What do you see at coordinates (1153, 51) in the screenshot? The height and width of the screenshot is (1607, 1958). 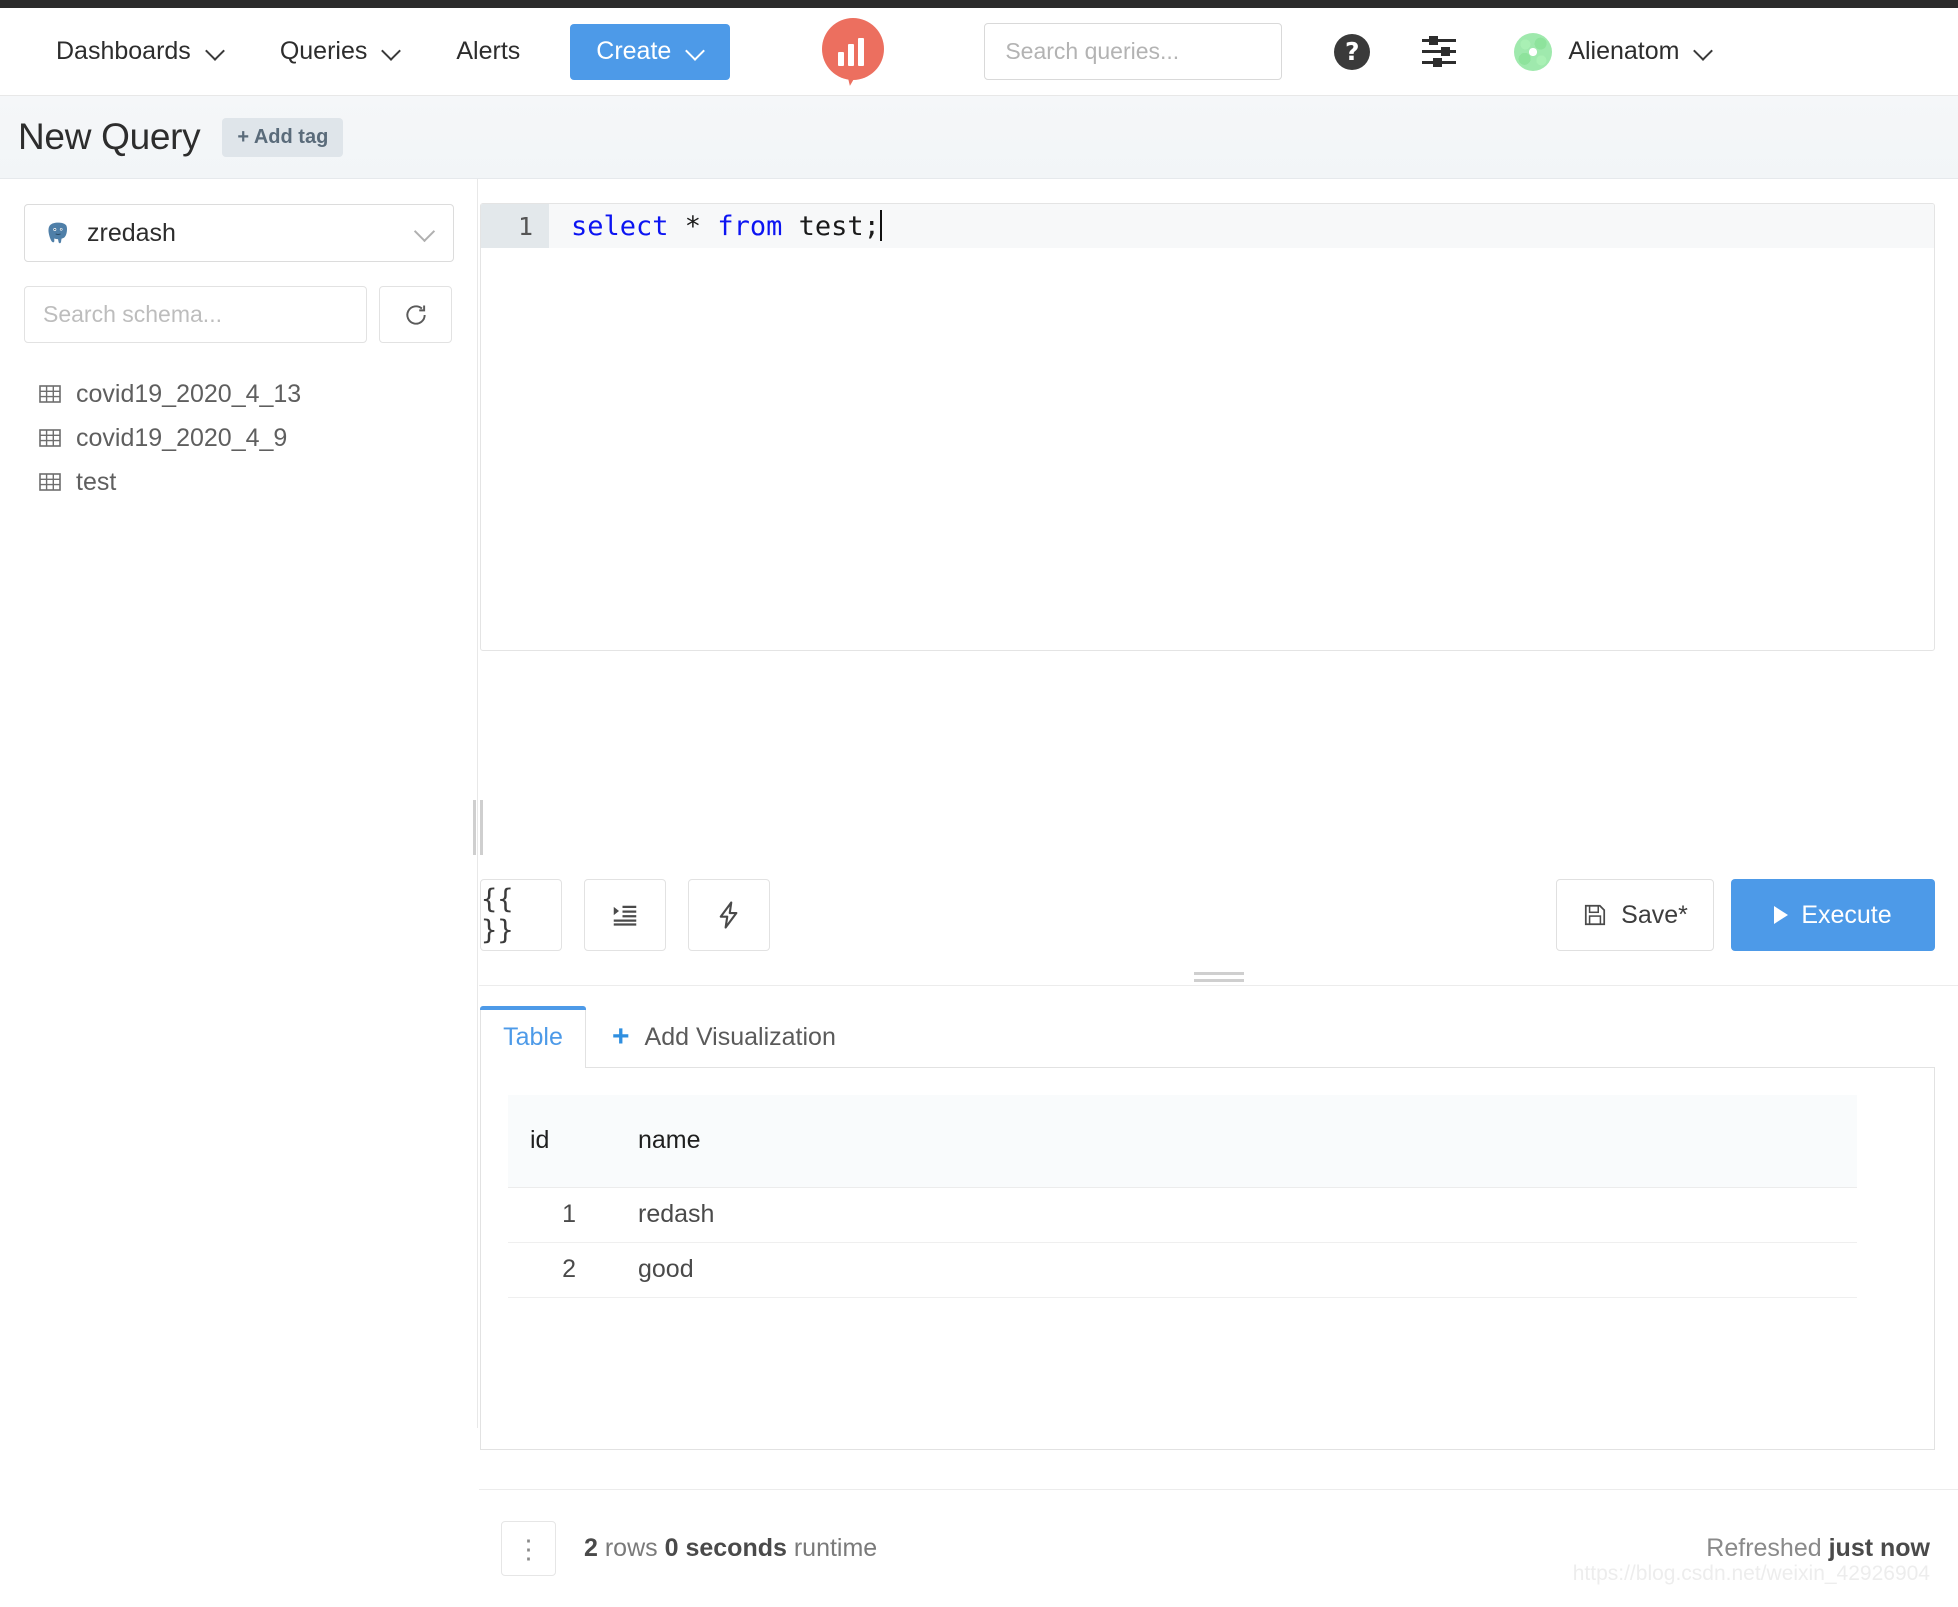 I see `search-input` at bounding box center [1153, 51].